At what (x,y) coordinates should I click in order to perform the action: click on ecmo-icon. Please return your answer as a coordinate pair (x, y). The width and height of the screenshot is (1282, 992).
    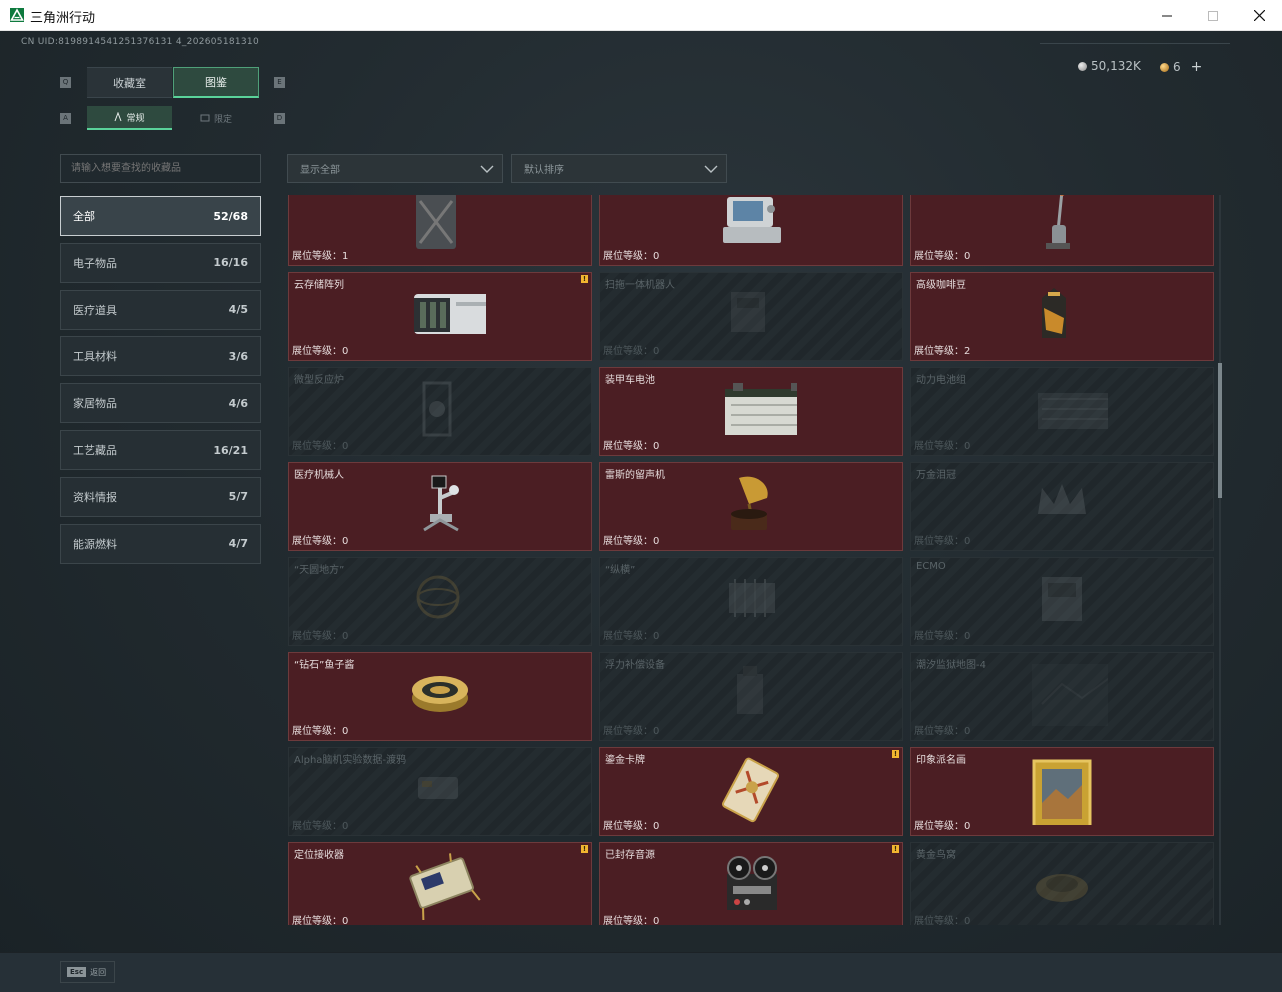
    Looking at the image, I should click on (1062, 598).